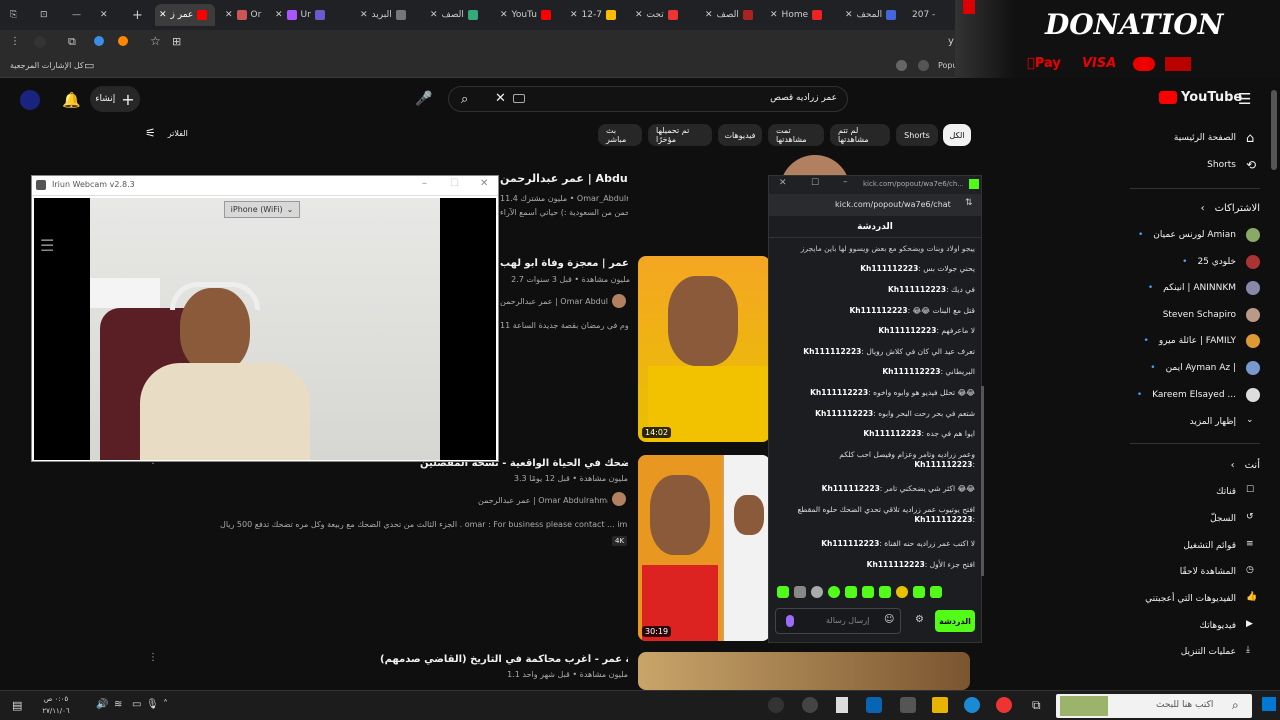 The image size is (1280, 720). Describe the element at coordinates (917, 135) in the screenshot. I see `chip-shorts: Shorts` at that location.